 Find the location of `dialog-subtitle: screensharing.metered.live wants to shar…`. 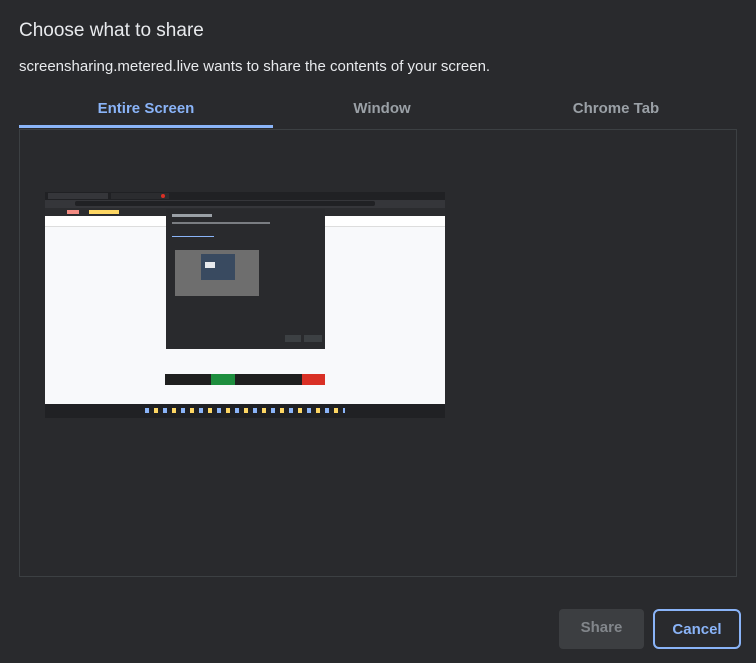

dialog-subtitle: screensharing.metered.live wants to shar… is located at coordinates (255, 66).